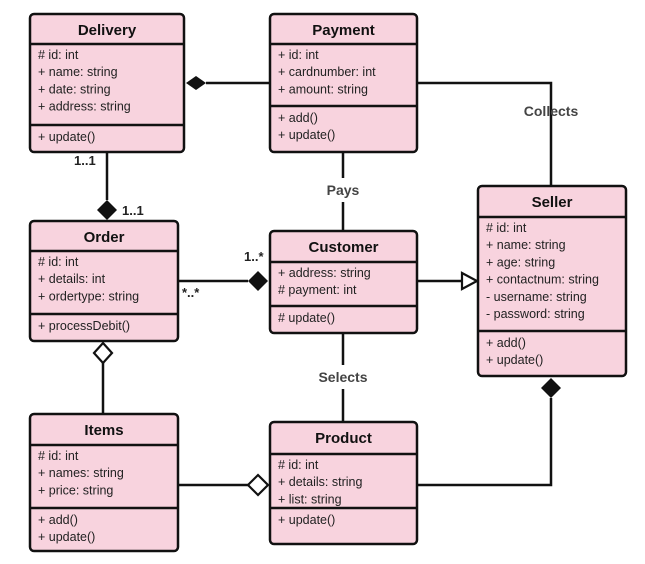 This screenshot has height=564, width=645. What do you see at coordinates (133, 210) in the screenshot?
I see `multiplicity-order: 1..1` at bounding box center [133, 210].